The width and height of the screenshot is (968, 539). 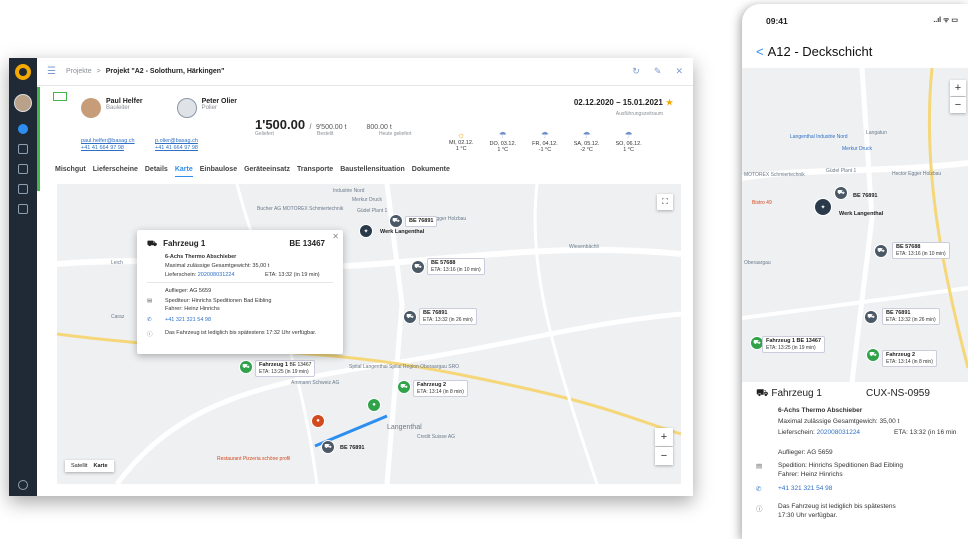 I want to click on breadcrumb-root: Projekte, so click(x=79, y=71).